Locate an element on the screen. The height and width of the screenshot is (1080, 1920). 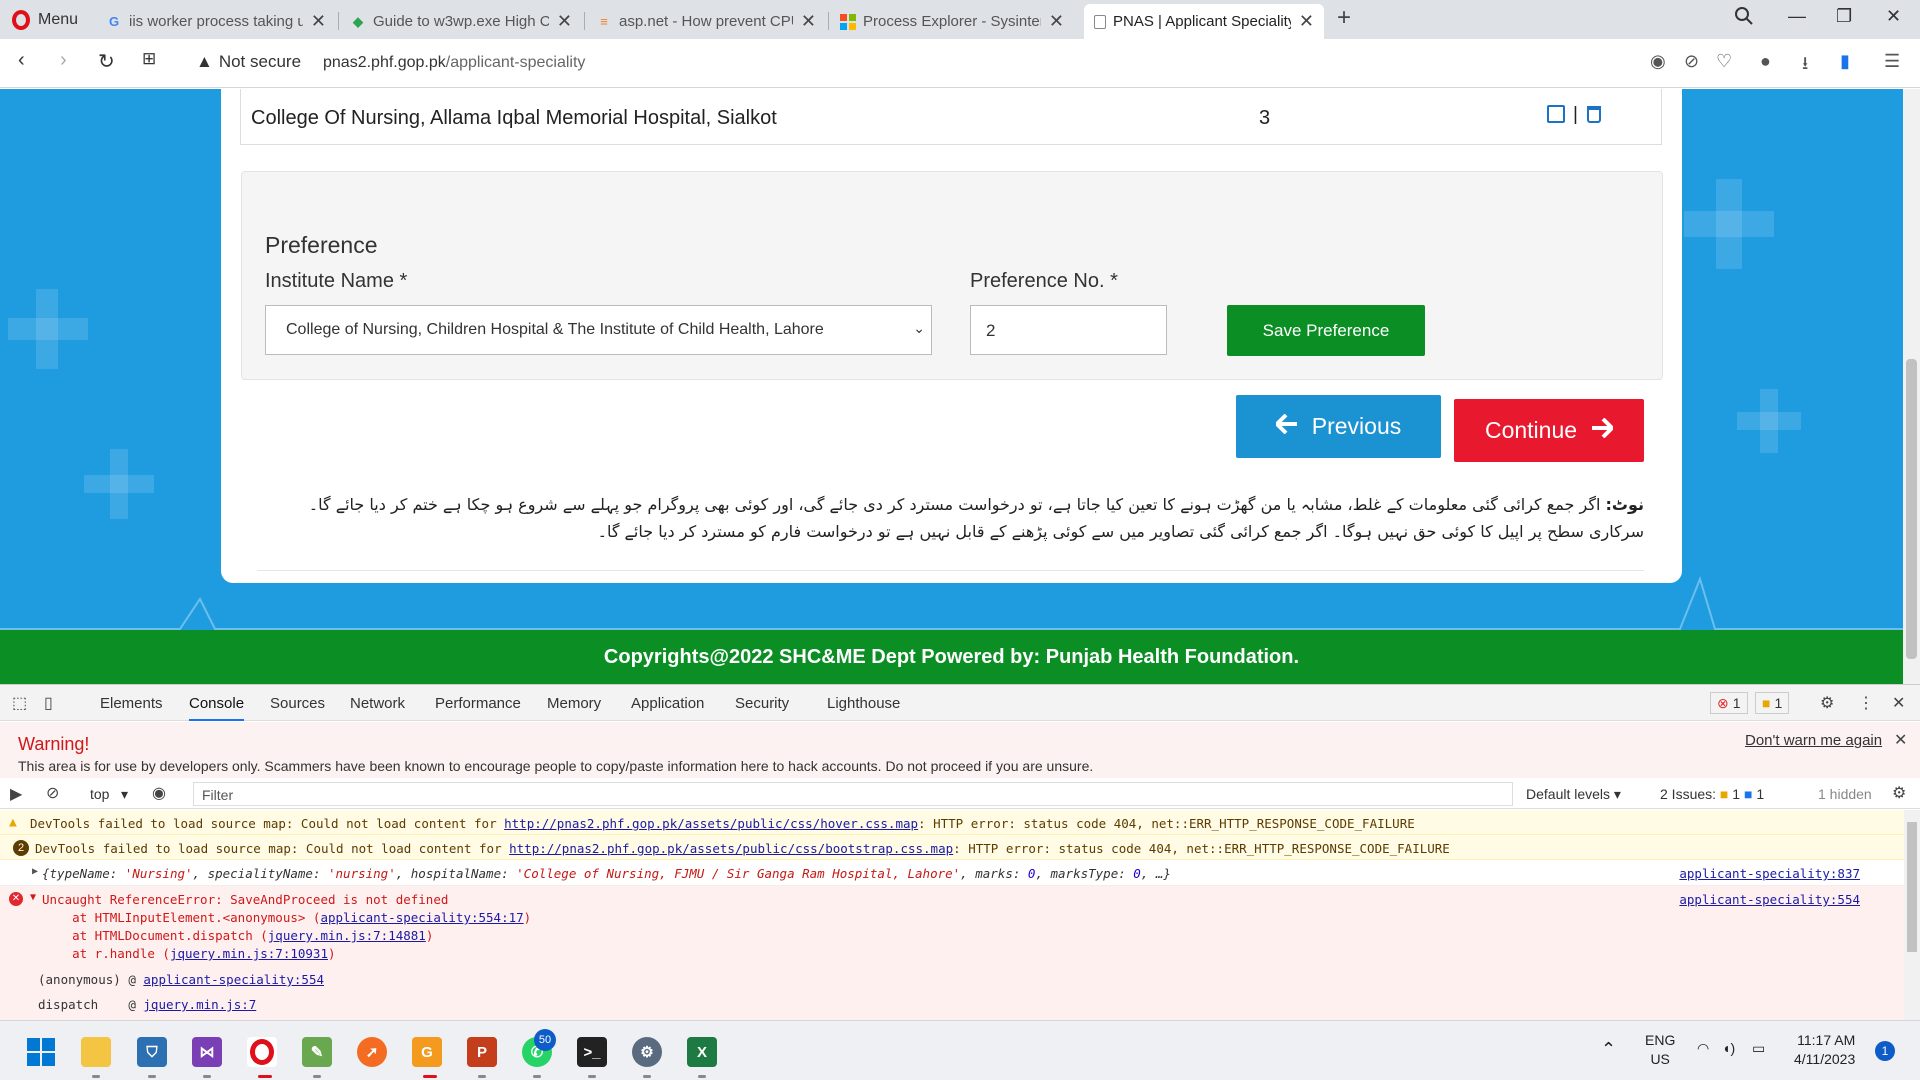
devtools-tab-console: Console is located at coordinates (217, 708).